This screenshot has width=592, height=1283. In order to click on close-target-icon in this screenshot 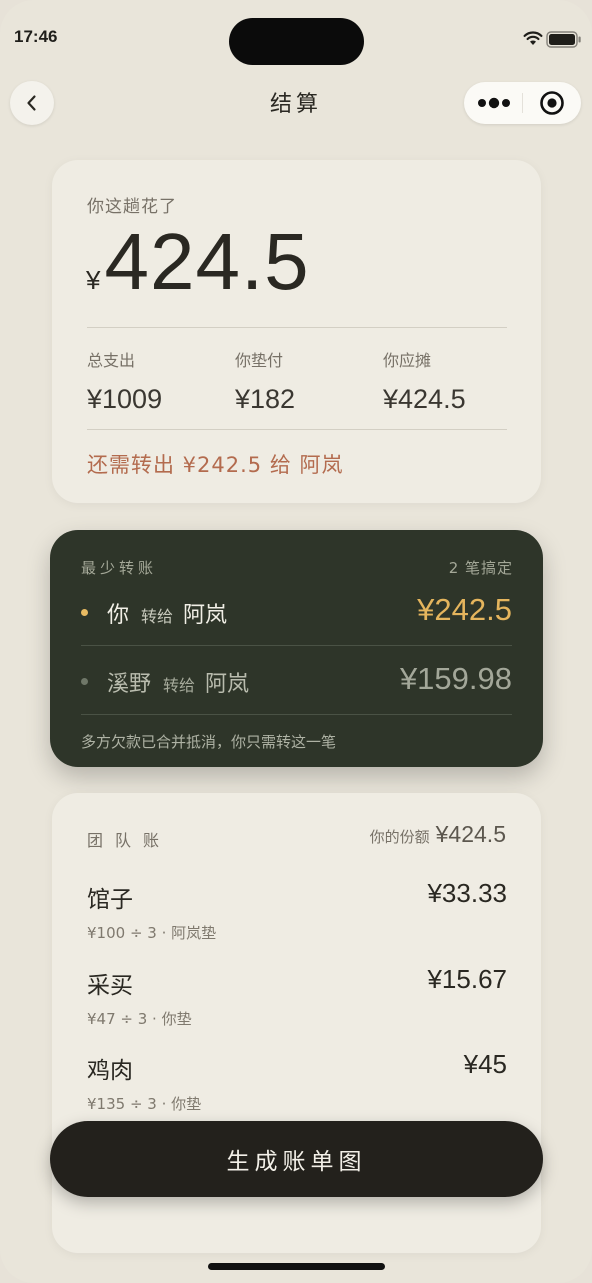, I will do `click(552, 103)`.